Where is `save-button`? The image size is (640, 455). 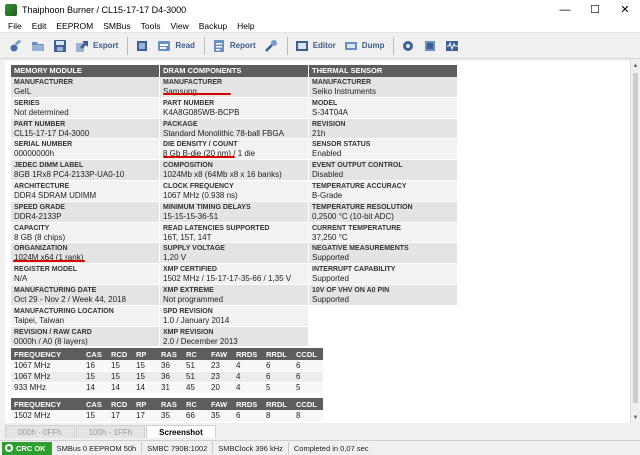 save-button is located at coordinates (60, 46).